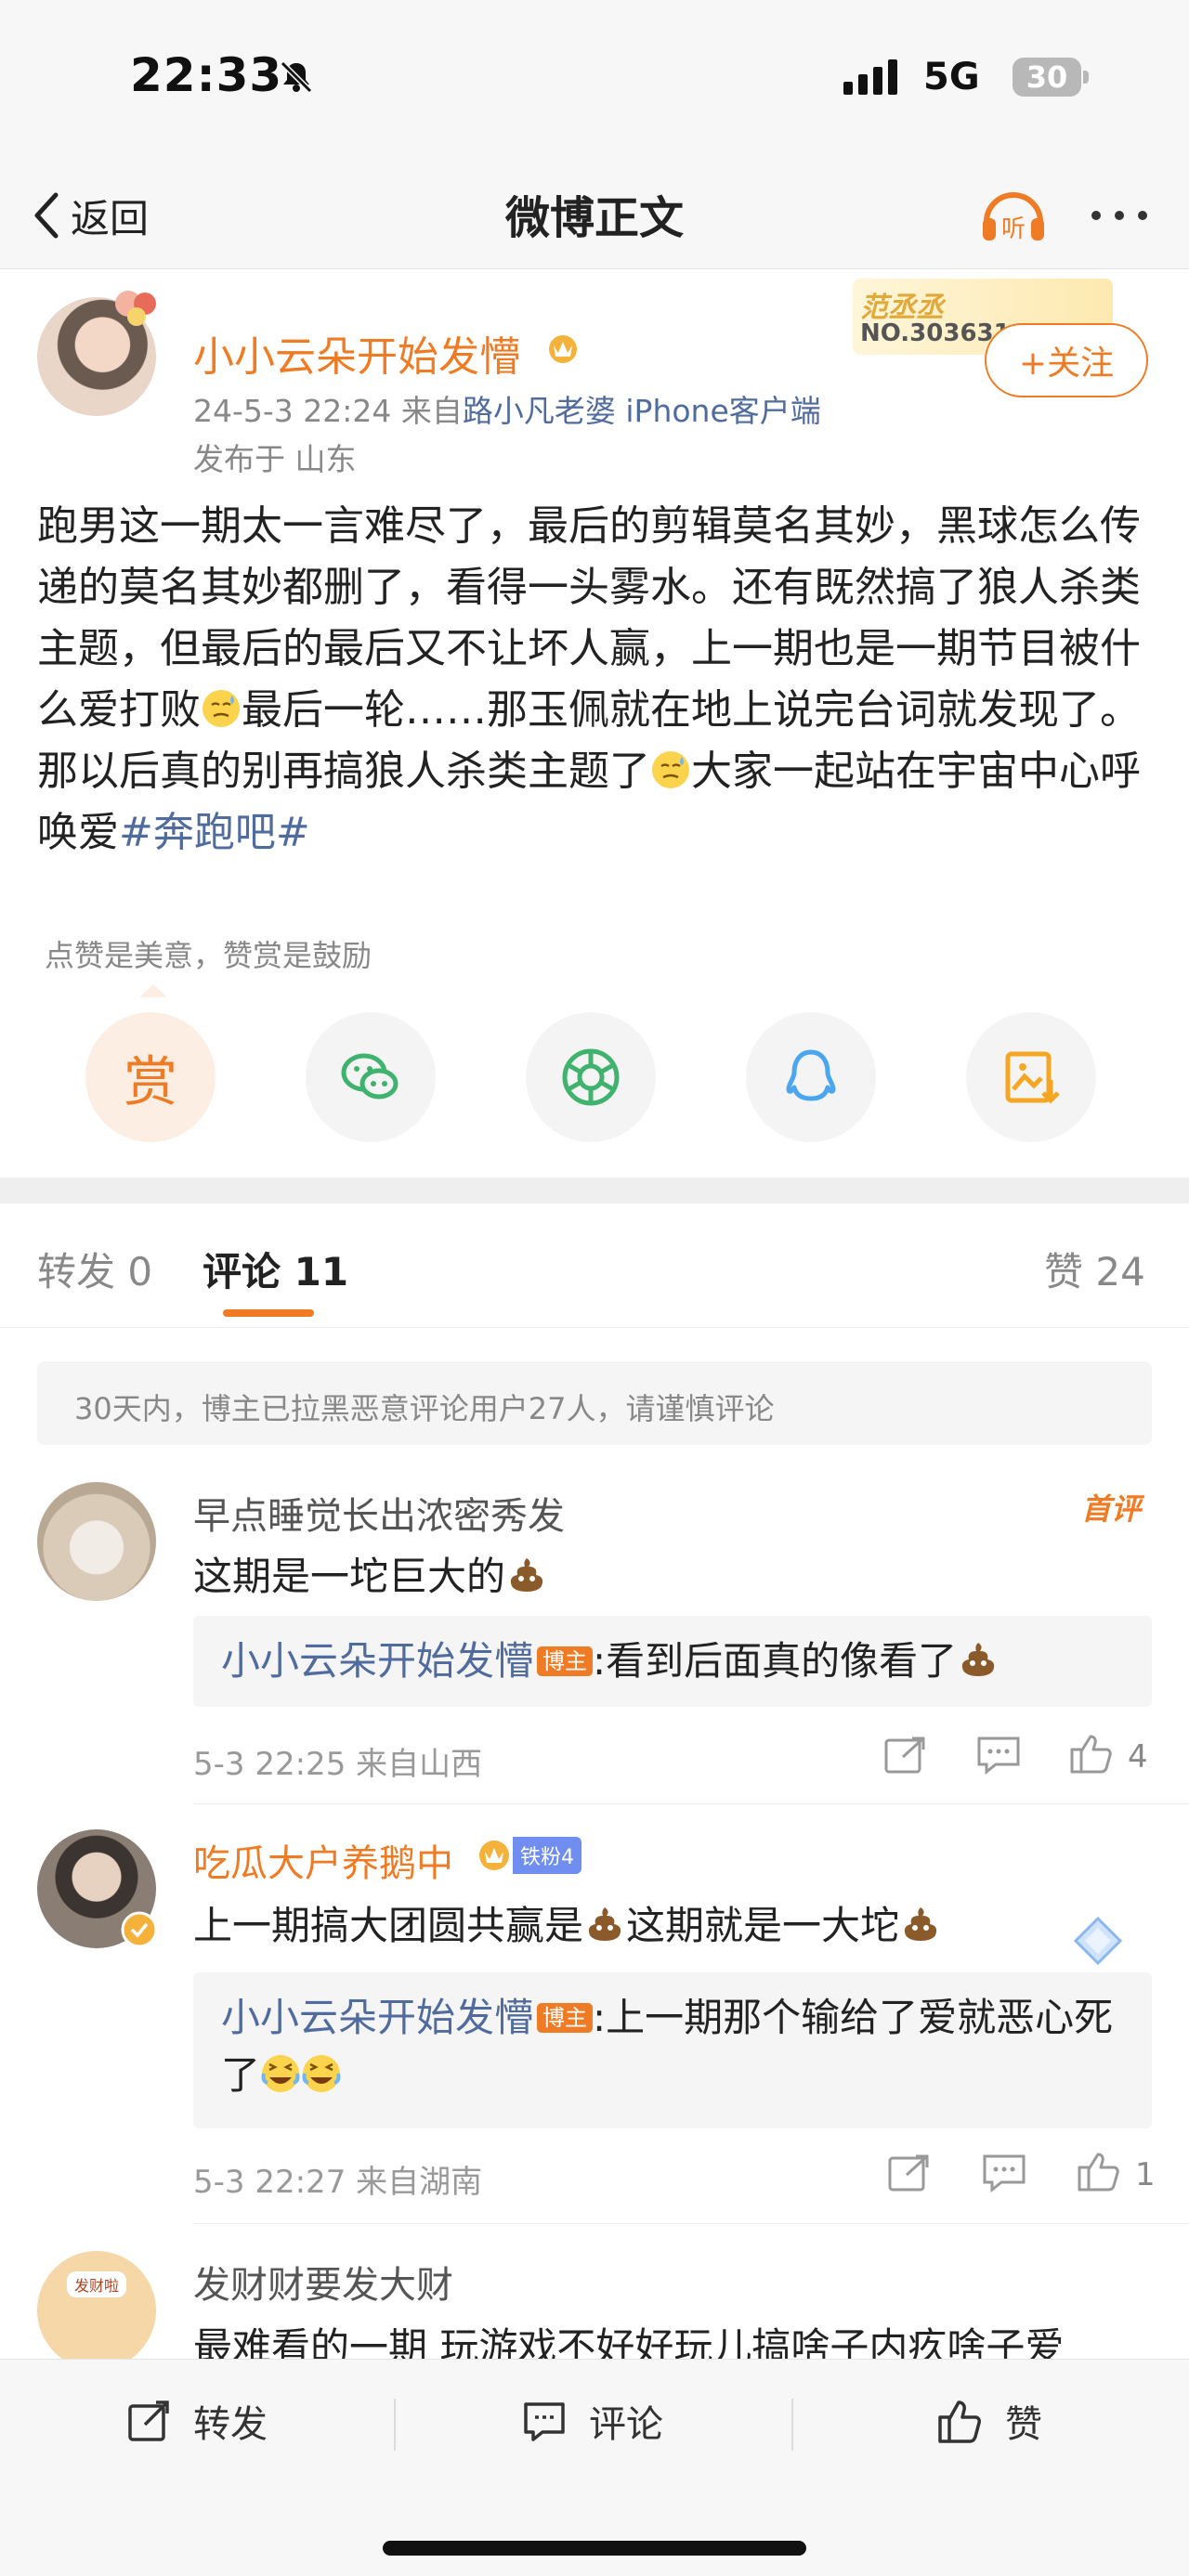 This screenshot has width=1189, height=2576. I want to click on verified-badge-icon, so click(140, 1929).